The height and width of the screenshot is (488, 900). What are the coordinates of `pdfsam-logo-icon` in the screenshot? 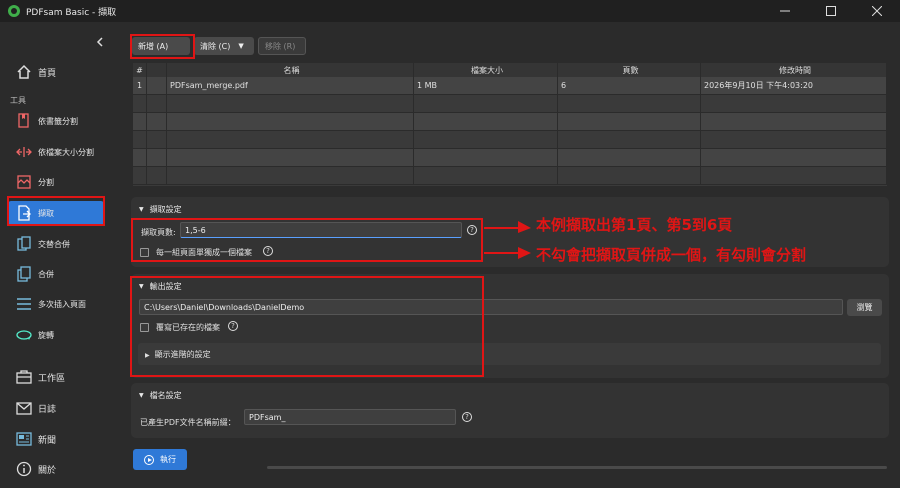 It's located at (14, 11).